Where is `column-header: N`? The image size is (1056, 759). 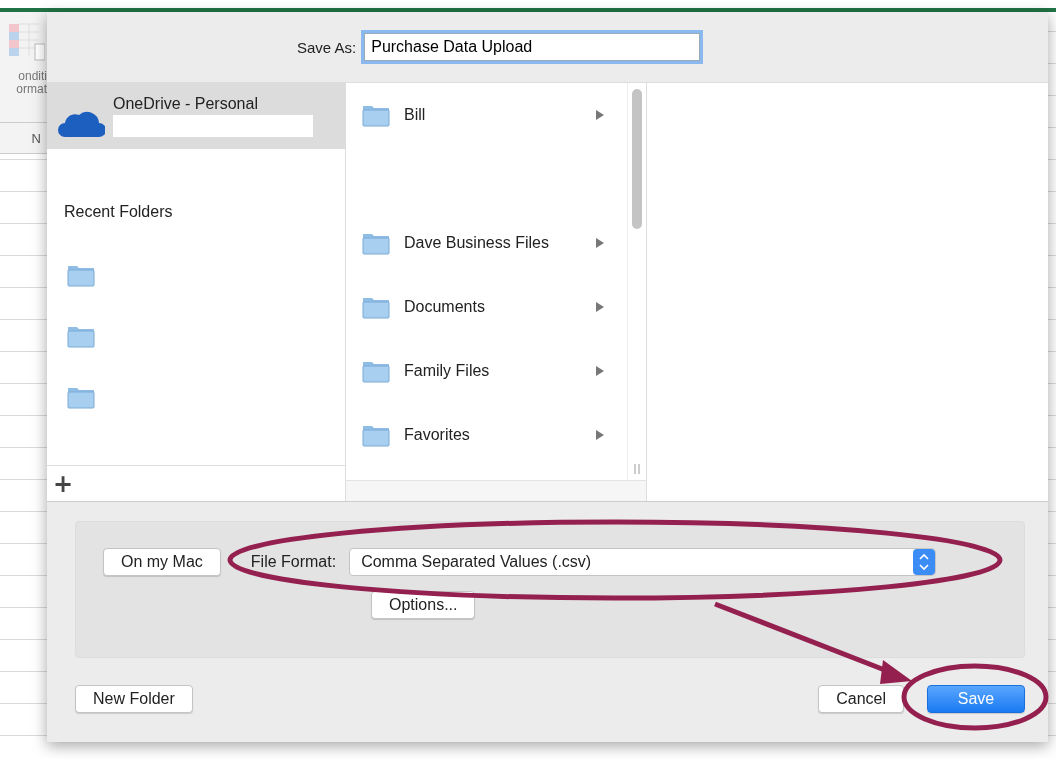
column-header: N is located at coordinates (36, 138).